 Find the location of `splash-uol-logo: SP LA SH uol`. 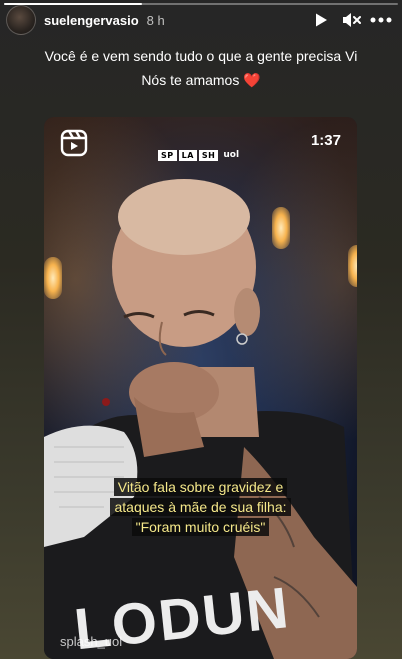

splash-uol-logo: SP LA SH uol is located at coordinates (198, 155).